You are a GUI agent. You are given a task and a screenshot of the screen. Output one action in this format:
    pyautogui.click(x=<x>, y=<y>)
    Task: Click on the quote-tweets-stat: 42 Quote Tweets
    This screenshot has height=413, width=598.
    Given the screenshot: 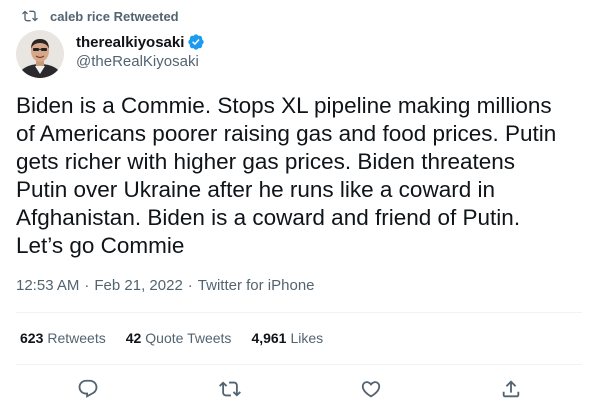 What is the action you would take?
    pyautogui.click(x=179, y=338)
    